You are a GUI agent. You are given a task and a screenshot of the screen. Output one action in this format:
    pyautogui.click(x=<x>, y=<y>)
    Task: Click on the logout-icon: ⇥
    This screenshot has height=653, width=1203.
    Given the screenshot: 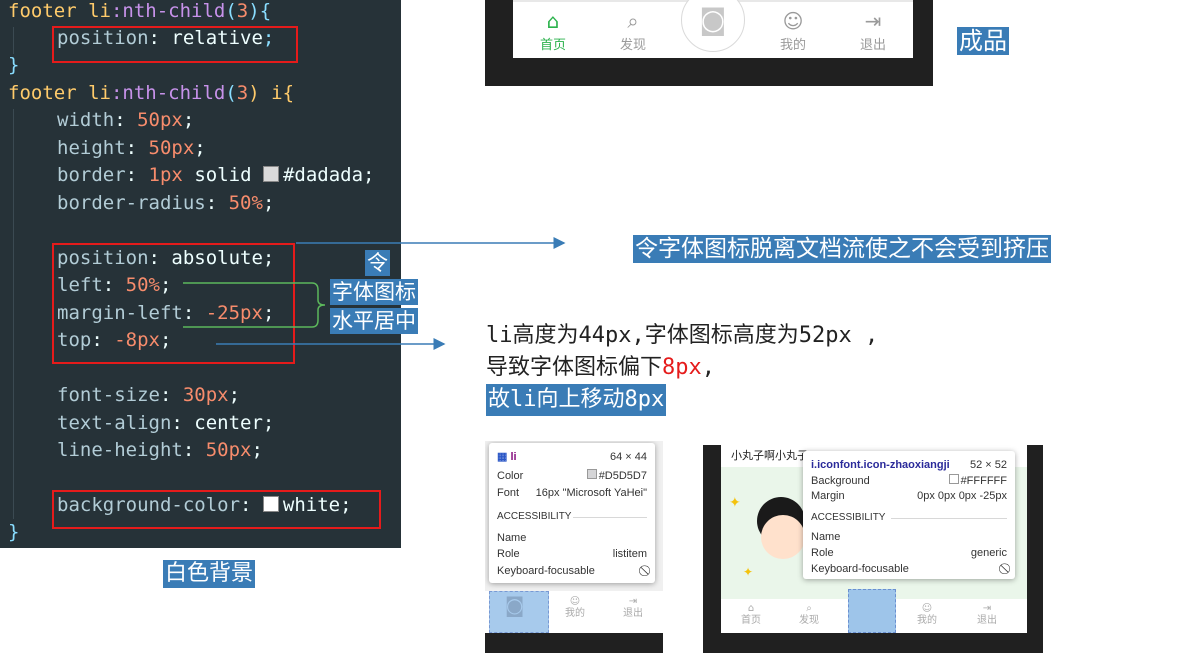 What is the action you would take?
    pyautogui.click(x=873, y=21)
    